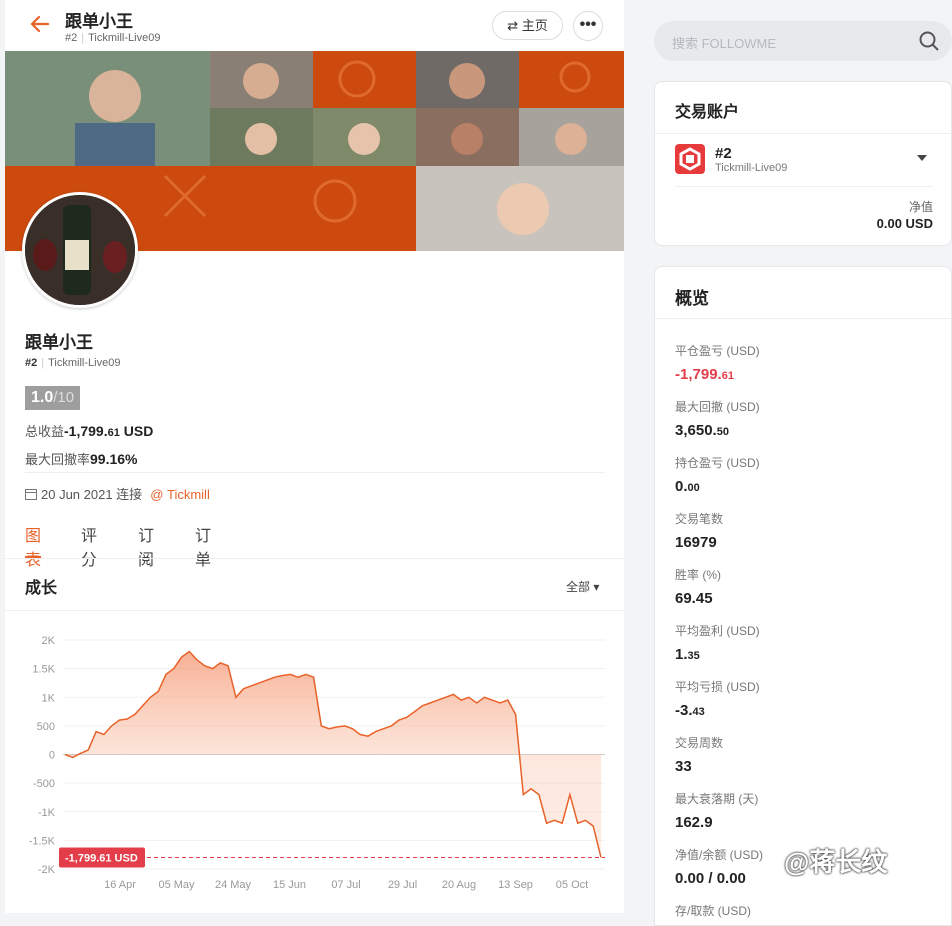 The width and height of the screenshot is (952, 926). Describe the element at coordinates (922, 158) in the screenshot. I see `chevron-down-icon` at that location.